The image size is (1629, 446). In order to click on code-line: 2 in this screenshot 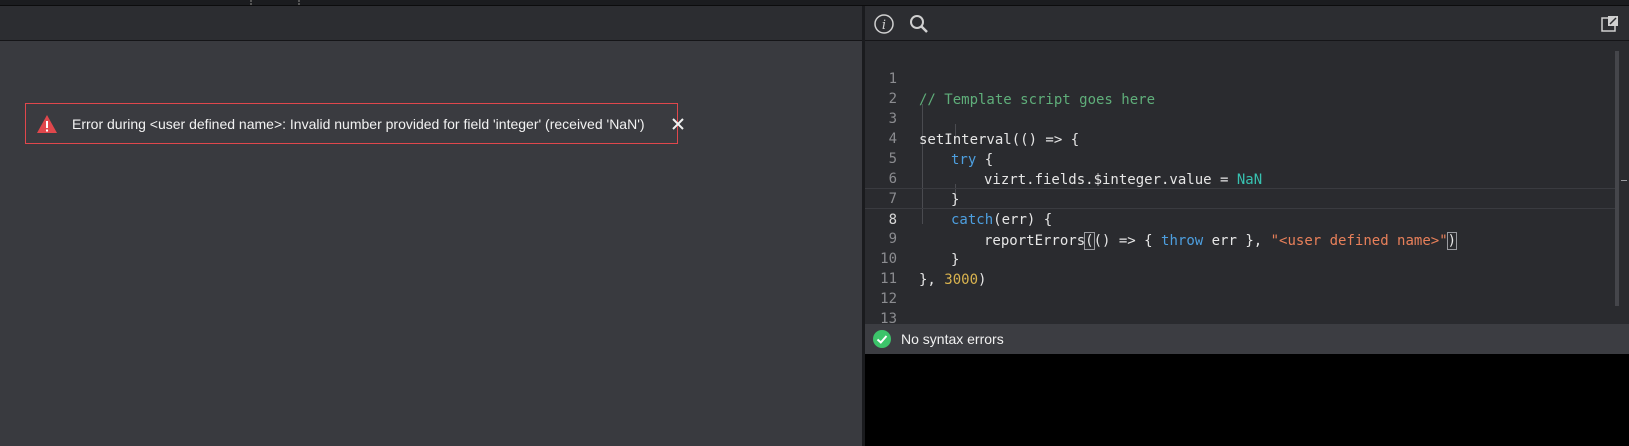, I will do `click(1241, 87)`.